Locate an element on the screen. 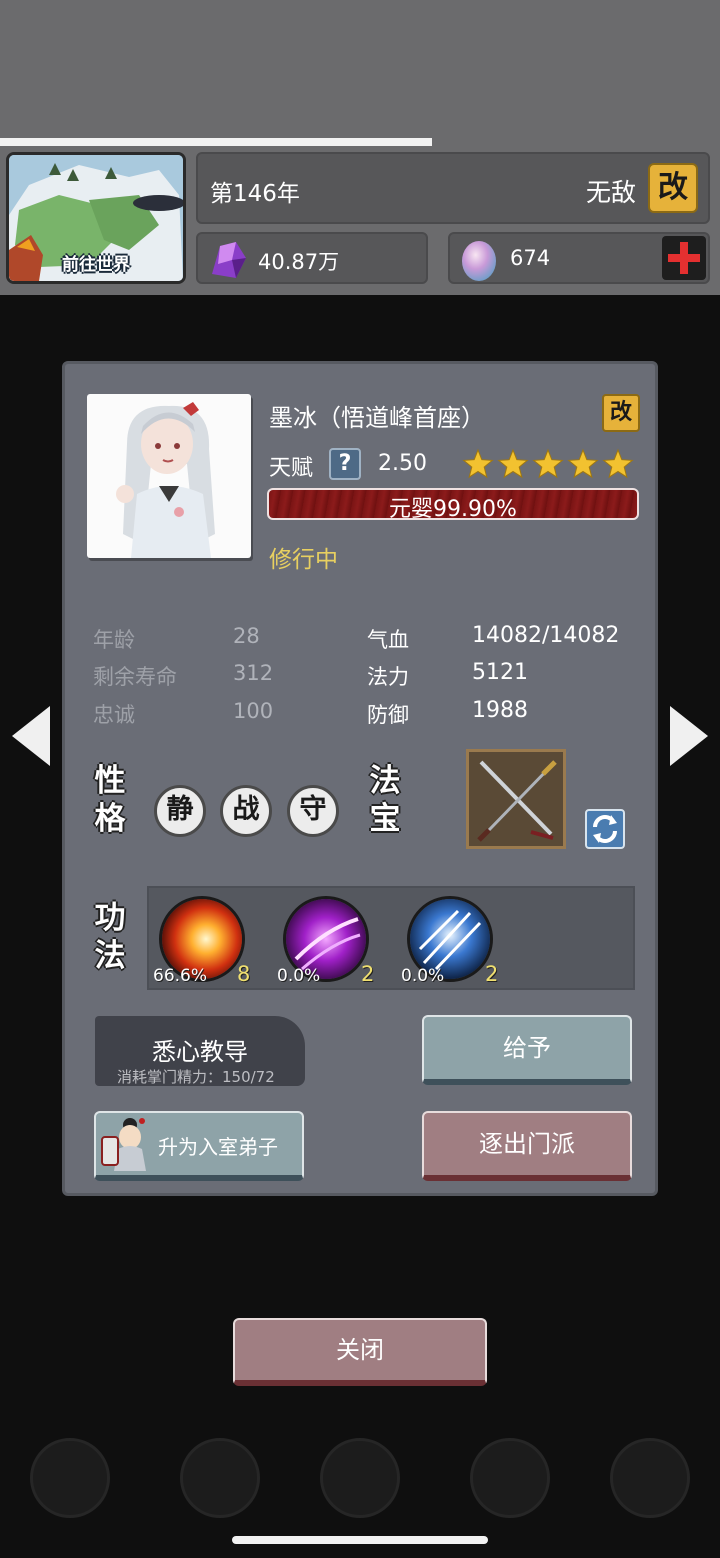 The image size is (720, 1558). techniques-title: 功法 is located at coordinates (110, 937).